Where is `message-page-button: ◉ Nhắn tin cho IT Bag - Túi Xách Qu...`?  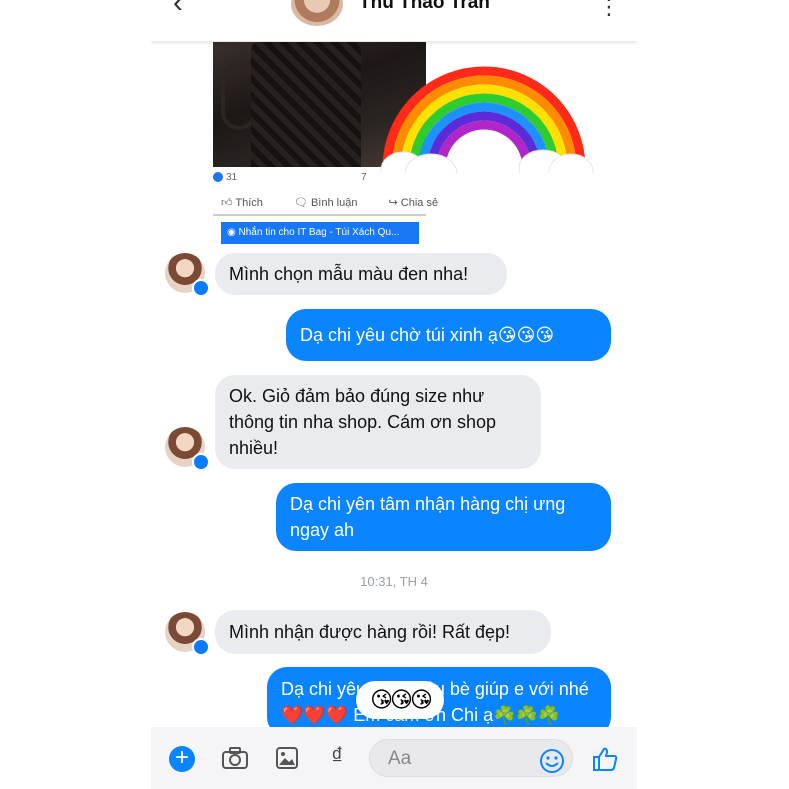
message-page-button: ◉ Nhắn tin cho IT Bag - Túi Xách Qu... is located at coordinates (320, 233).